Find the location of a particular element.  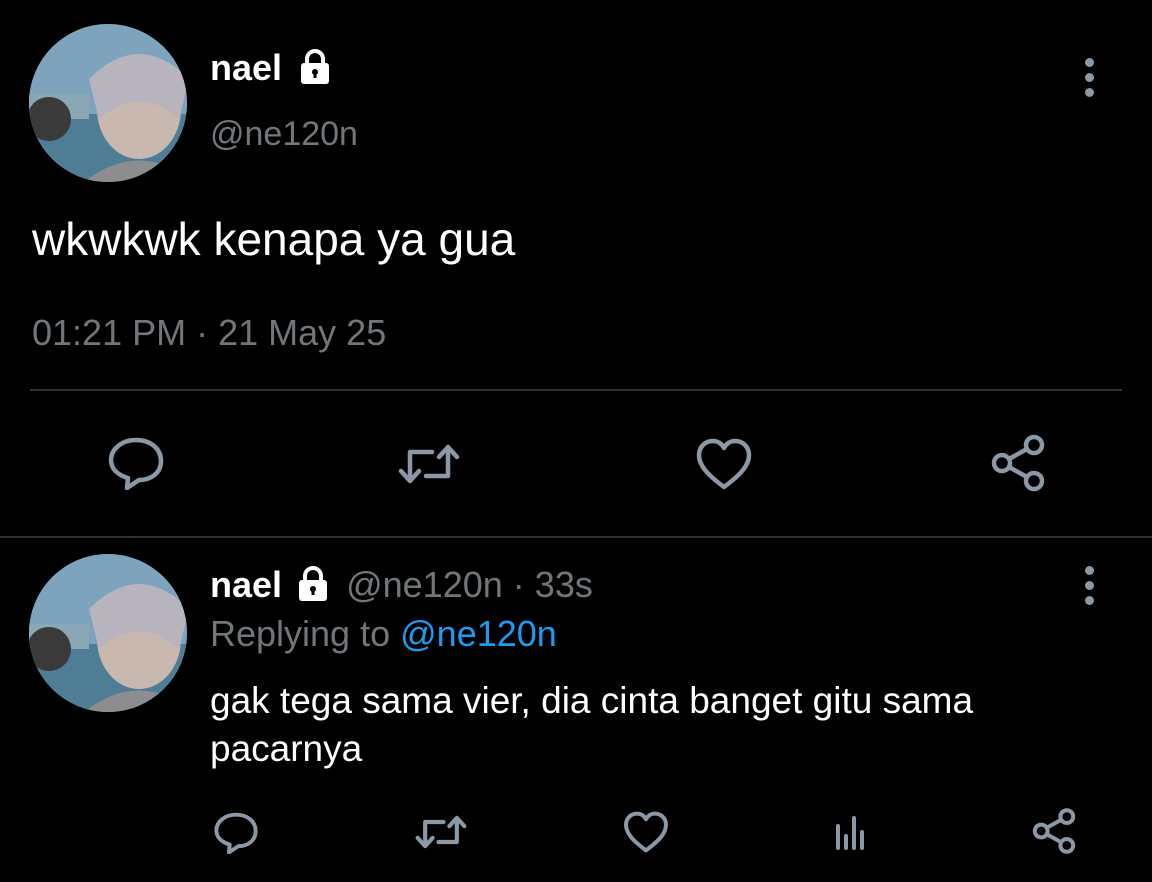

analytics-button is located at coordinates (850, 832).